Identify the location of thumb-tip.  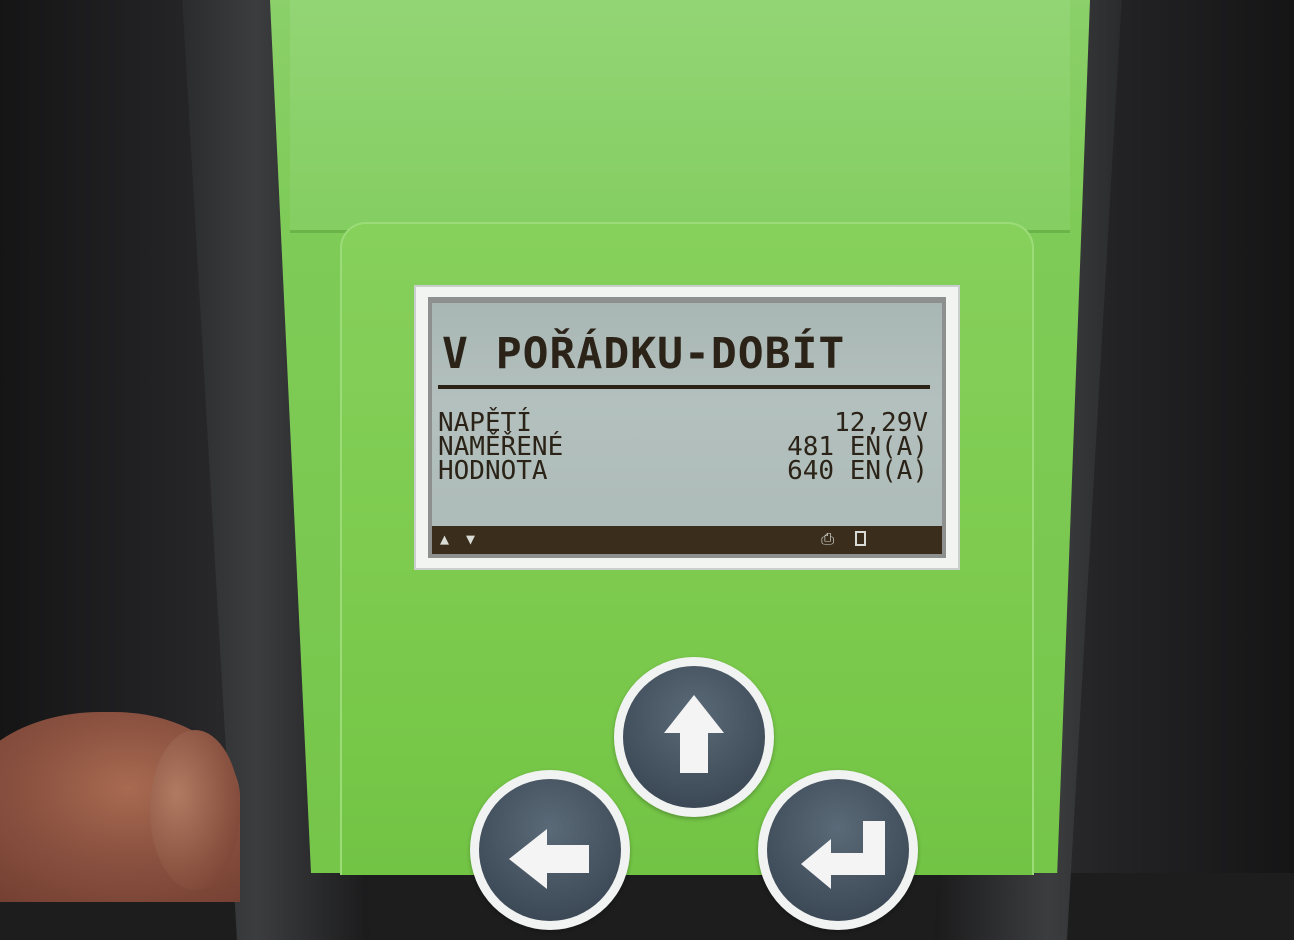
(195, 810).